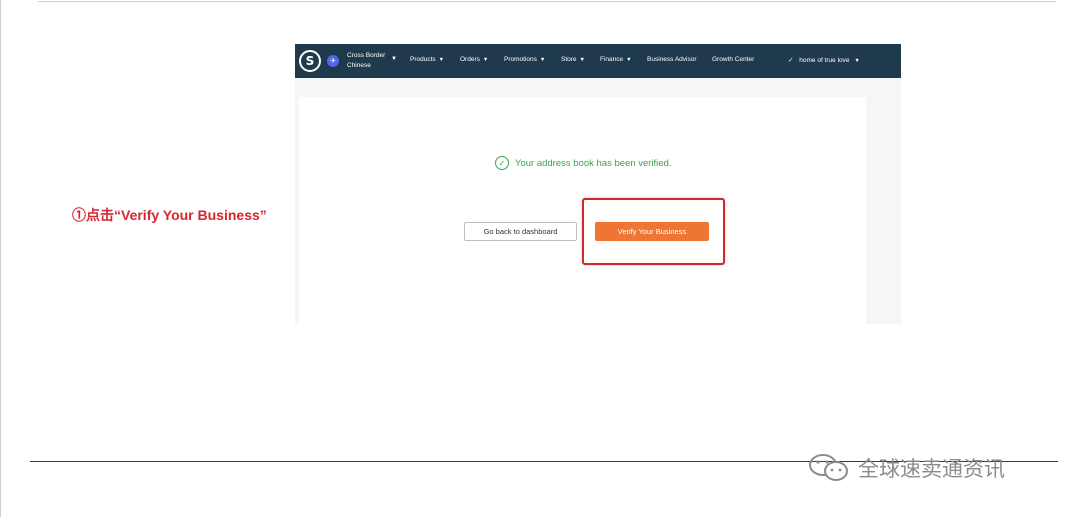 This screenshot has height=517, width=1080. Describe the element at coordinates (520, 231) in the screenshot. I see `go-back-to-dashboard-button: Go back to dashboard` at that location.